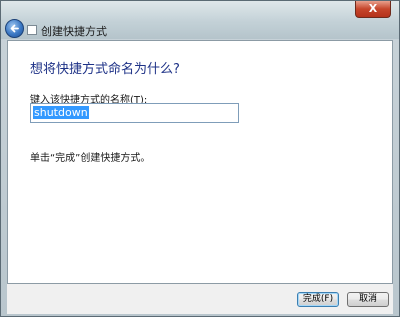 This screenshot has width=400, height=317. Describe the element at coordinates (368, 299) in the screenshot. I see `cancel-button: 取消` at that location.